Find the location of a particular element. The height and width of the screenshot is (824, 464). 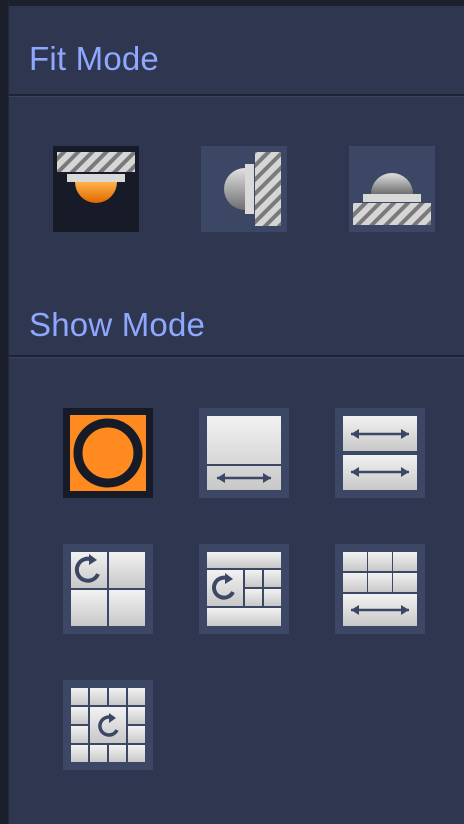

show-mode-fisheye-button is located at coordinates (108, 453).